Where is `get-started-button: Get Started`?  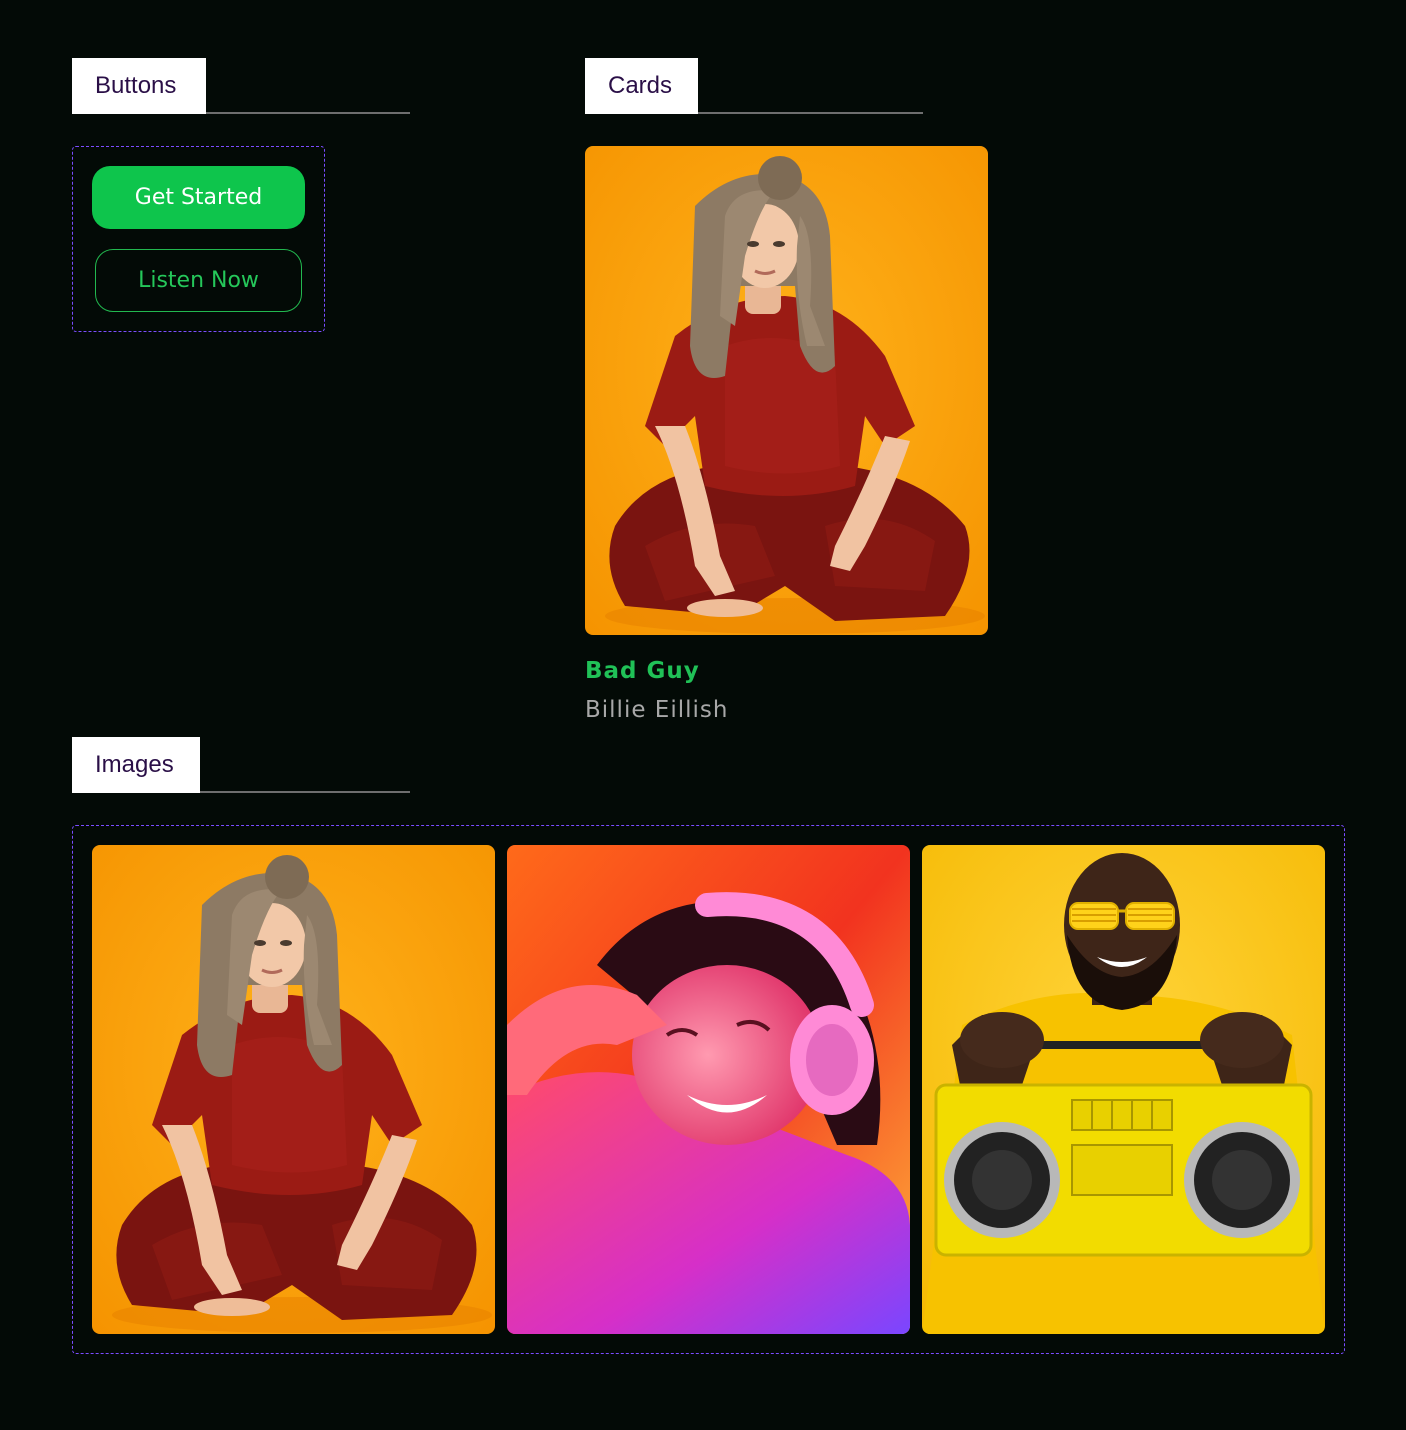
get-started-button: Get Started is located at coordinates (198, 197).